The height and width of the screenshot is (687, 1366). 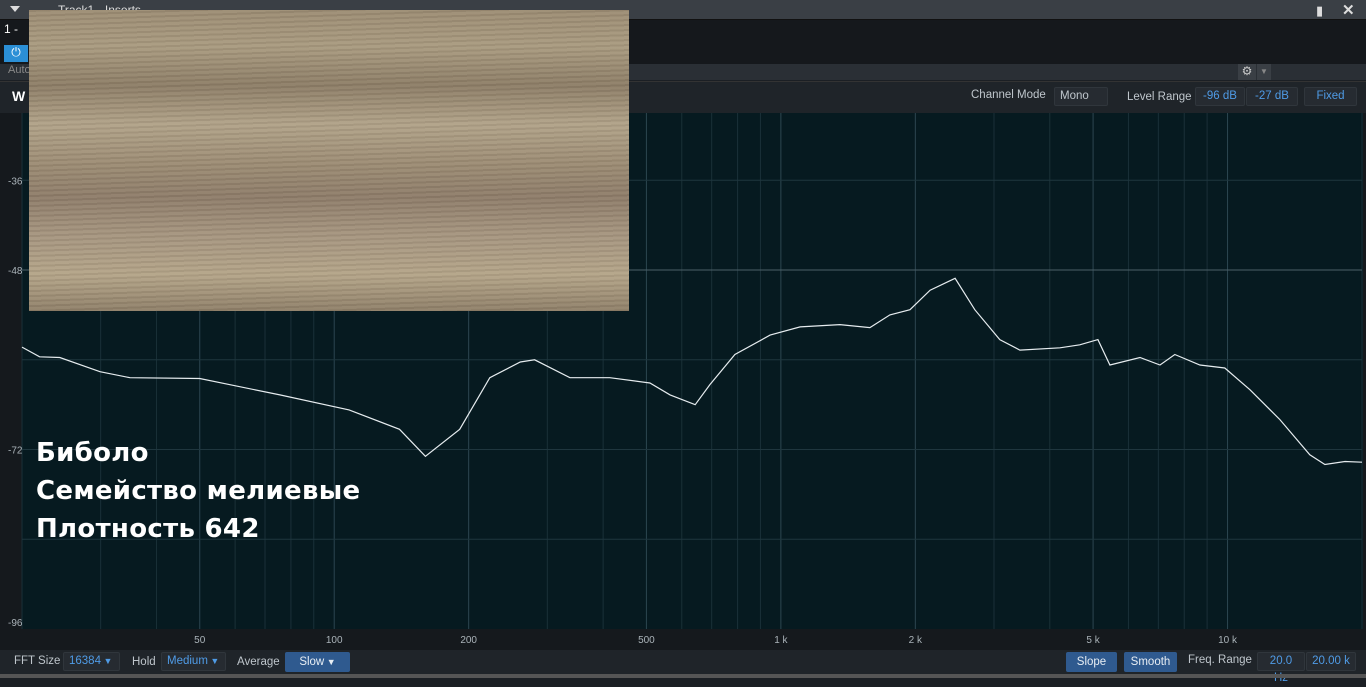 I want to click on average-label: Average, so click(x=258, y=662).